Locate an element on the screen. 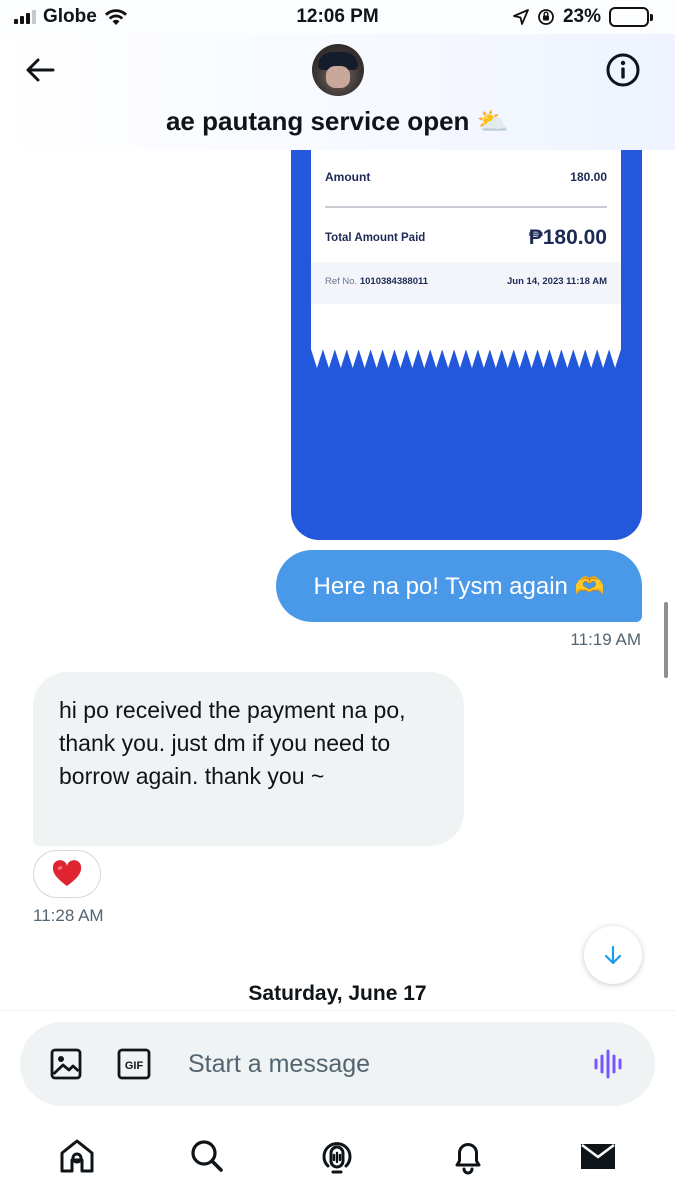 This screenshot has height=1200, width=675. red-heart-icon is located at coordinates (67, 873).